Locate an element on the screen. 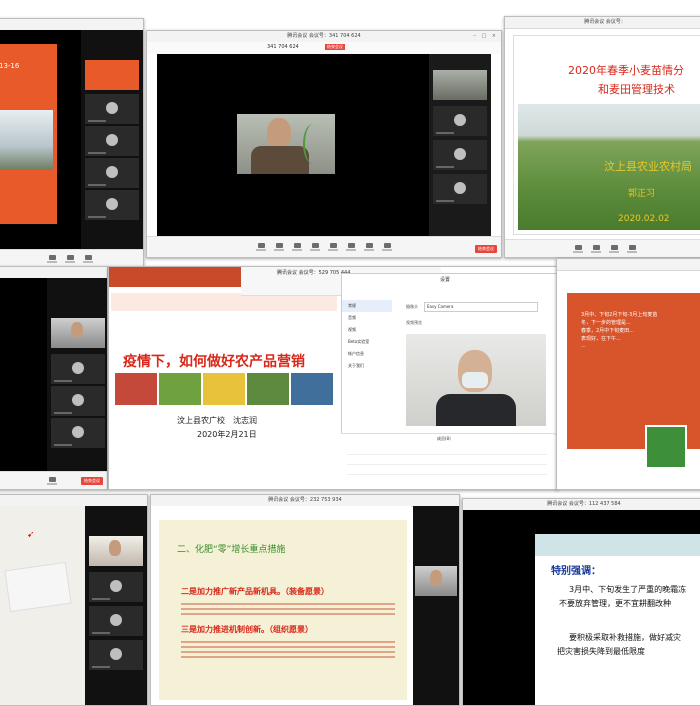  toolbar: 结束会议 is located at coordinates (324, 246).